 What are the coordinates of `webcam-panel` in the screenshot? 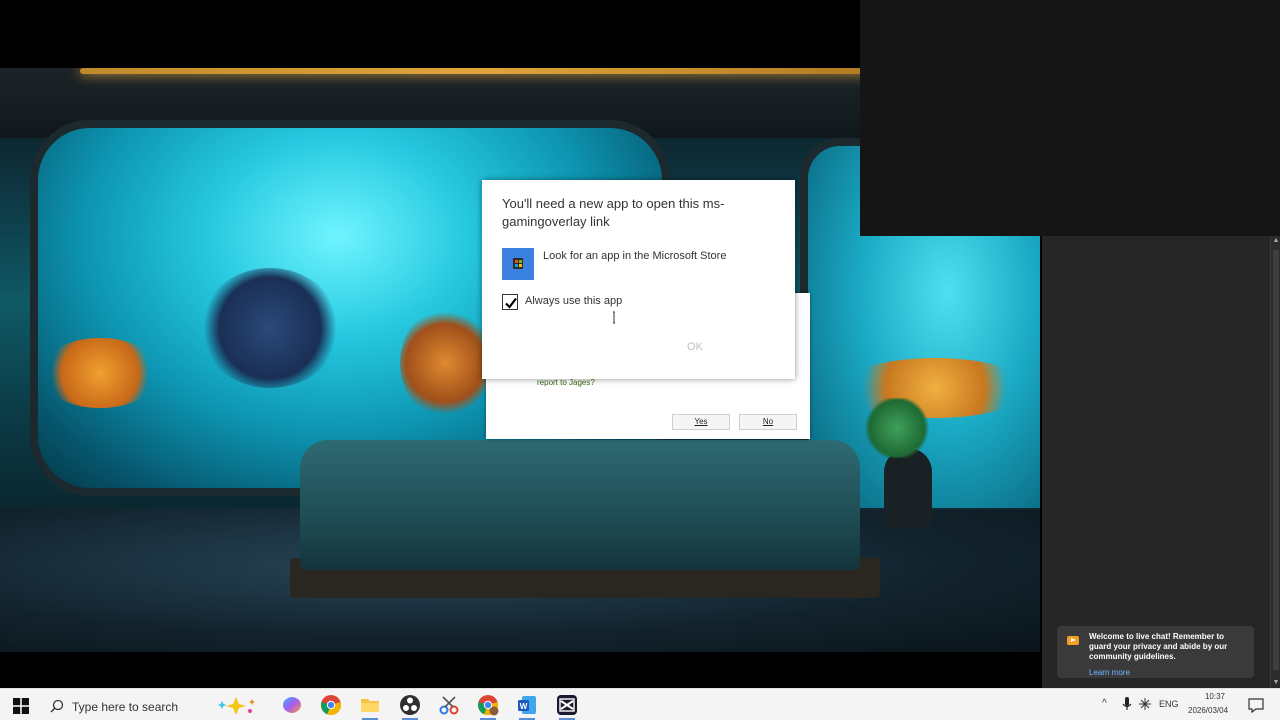 It's located at (1070, 118).